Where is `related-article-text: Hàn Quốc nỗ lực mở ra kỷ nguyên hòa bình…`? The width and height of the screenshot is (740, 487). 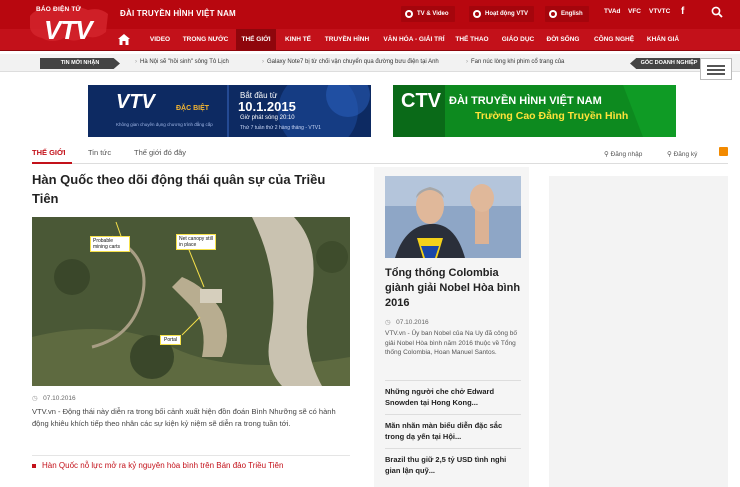
related-article-text: Hàn Quốc nỗ lực mở ra kỷ nguyên hòa bình… is located at coordinates (163, 465).